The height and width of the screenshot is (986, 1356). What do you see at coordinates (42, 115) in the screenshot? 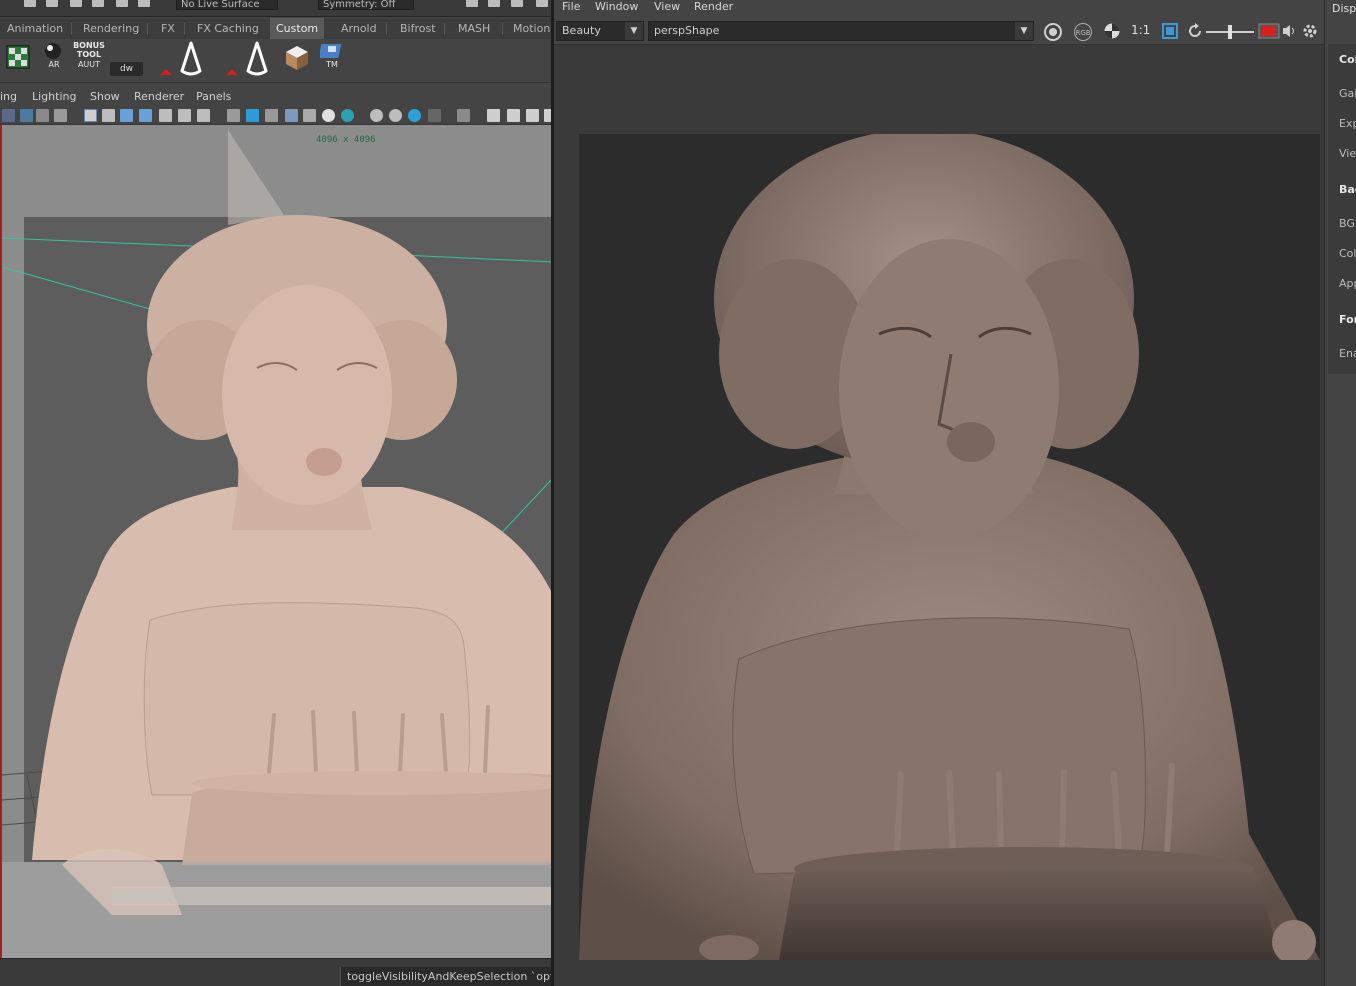
I see `bookmark-icon` at bounding box center [42, 115].